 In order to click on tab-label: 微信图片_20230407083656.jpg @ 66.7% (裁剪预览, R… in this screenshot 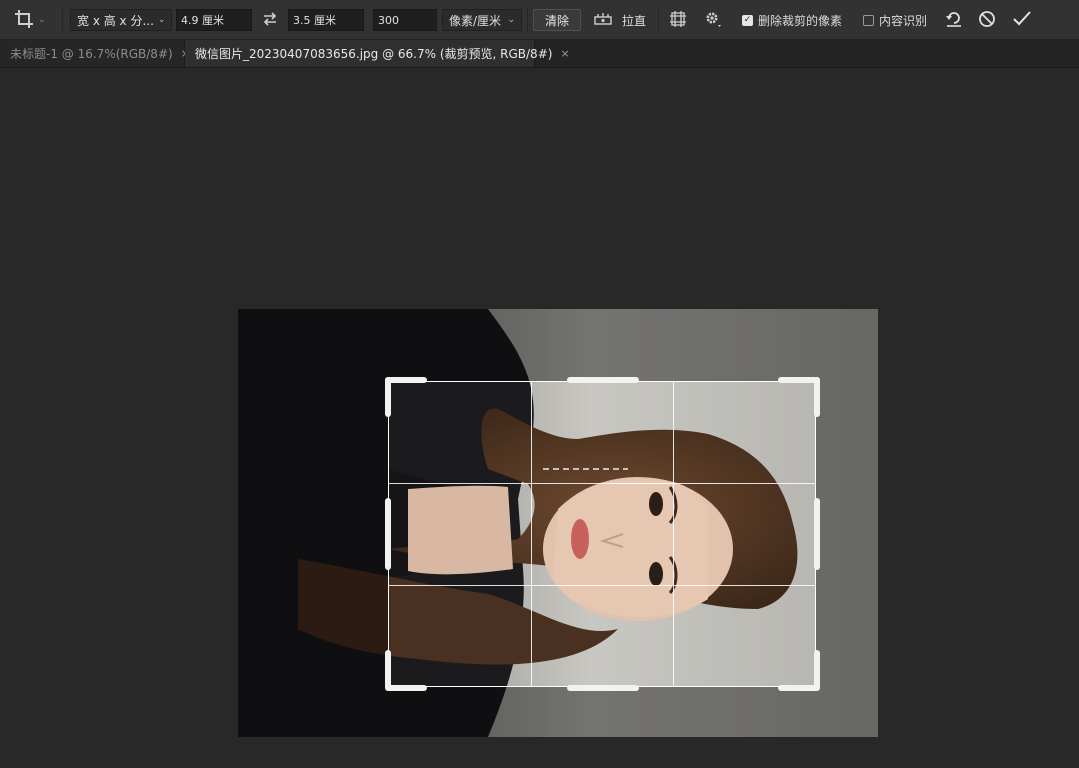, I will do `click(374, 54)`.